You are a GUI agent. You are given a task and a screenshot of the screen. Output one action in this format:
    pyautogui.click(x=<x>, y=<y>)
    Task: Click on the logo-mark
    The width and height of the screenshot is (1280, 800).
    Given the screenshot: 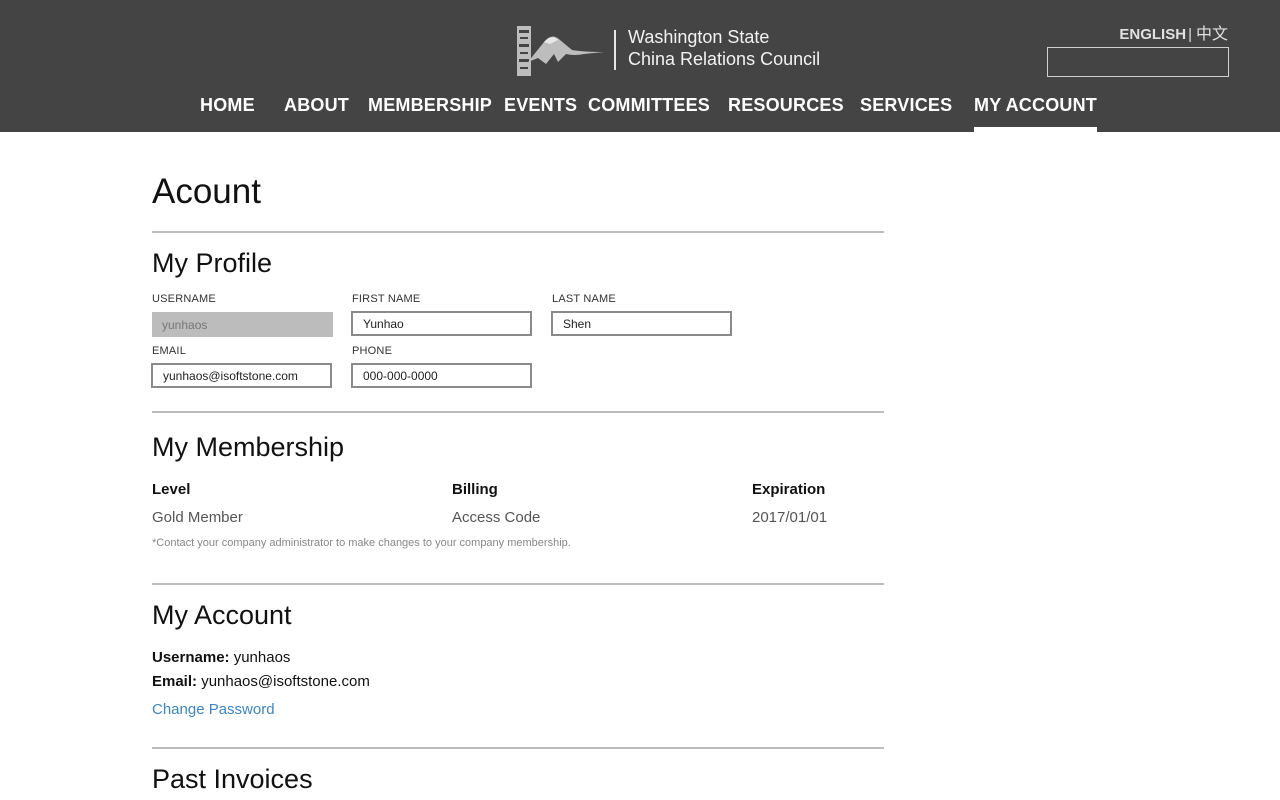 What is the action you would take?
    pyautogui.click(x=560, y=51)
    